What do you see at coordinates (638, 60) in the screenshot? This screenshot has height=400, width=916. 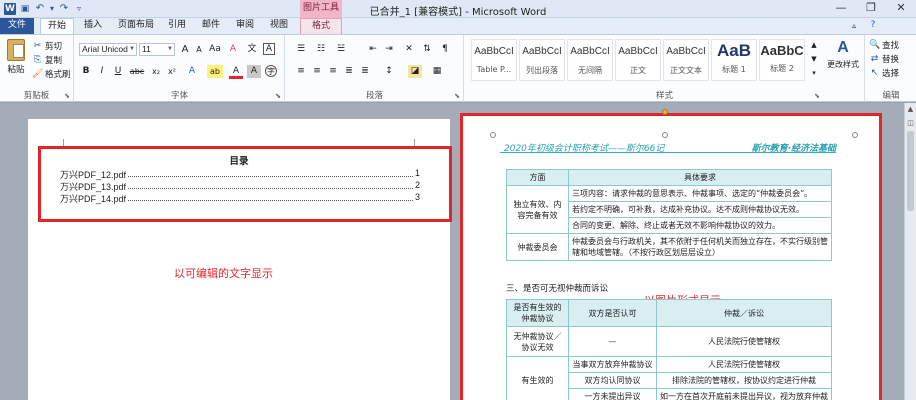 I see `style-normal: AaBbCcI 正文` at bounding box center [638, 60].